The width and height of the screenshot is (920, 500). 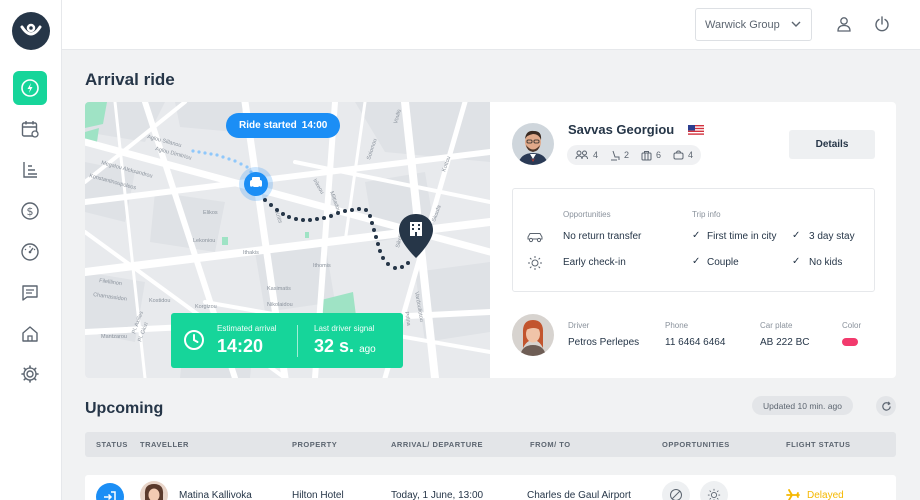 What do you see at coordinates (802, 405) in the screenshot?
I see `updated-badge: Updated 10 min. ago` at bounding box center [802, 405].